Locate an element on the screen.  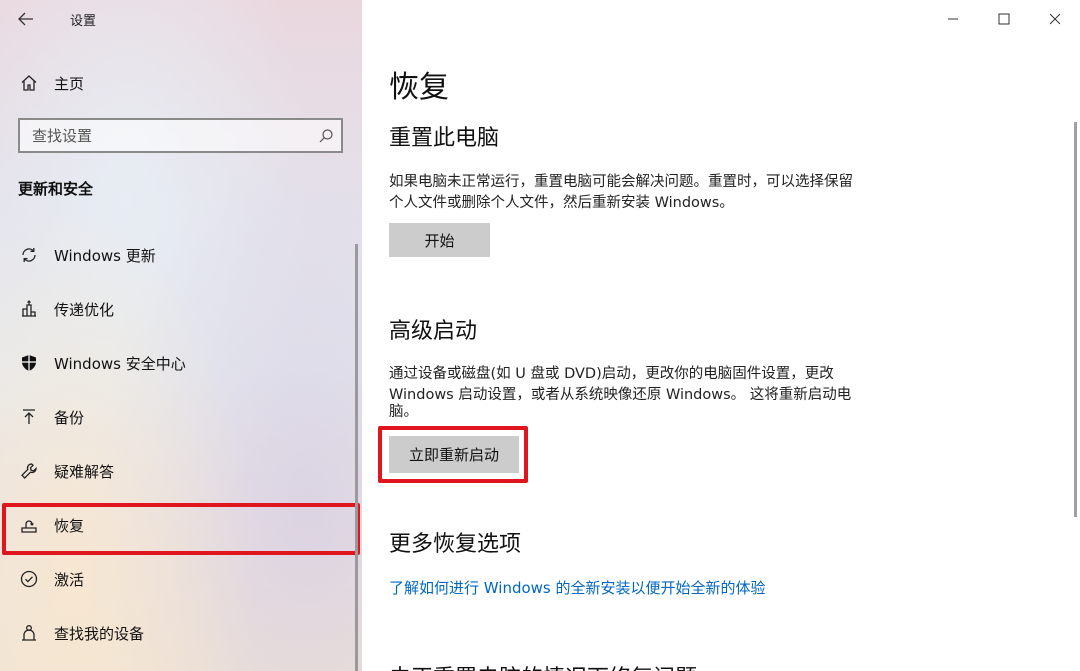
person-location-icon is located at coordinates (27, 633).